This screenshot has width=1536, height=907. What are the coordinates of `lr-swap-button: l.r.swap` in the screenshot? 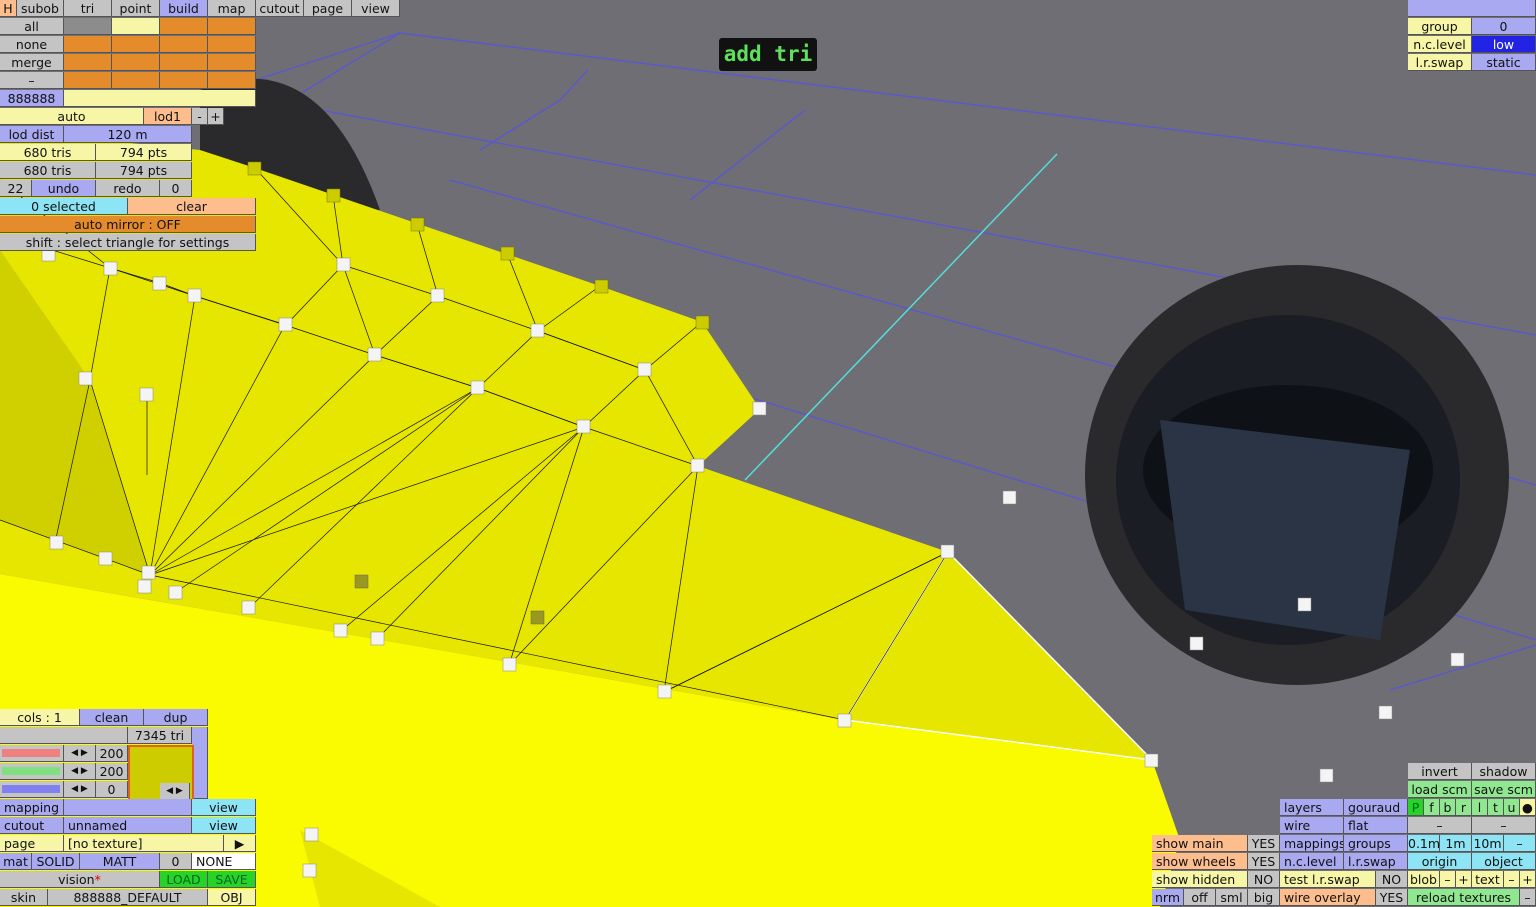 It's located at (1376, 861).